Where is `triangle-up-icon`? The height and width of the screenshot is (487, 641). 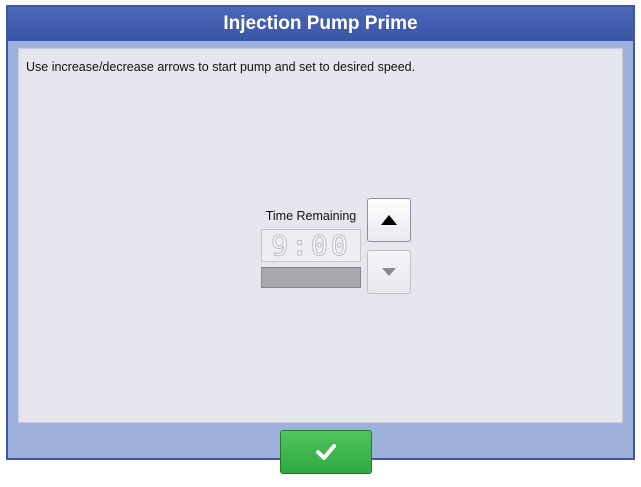
triangle-up-icon is located at coordinates (389, 220).